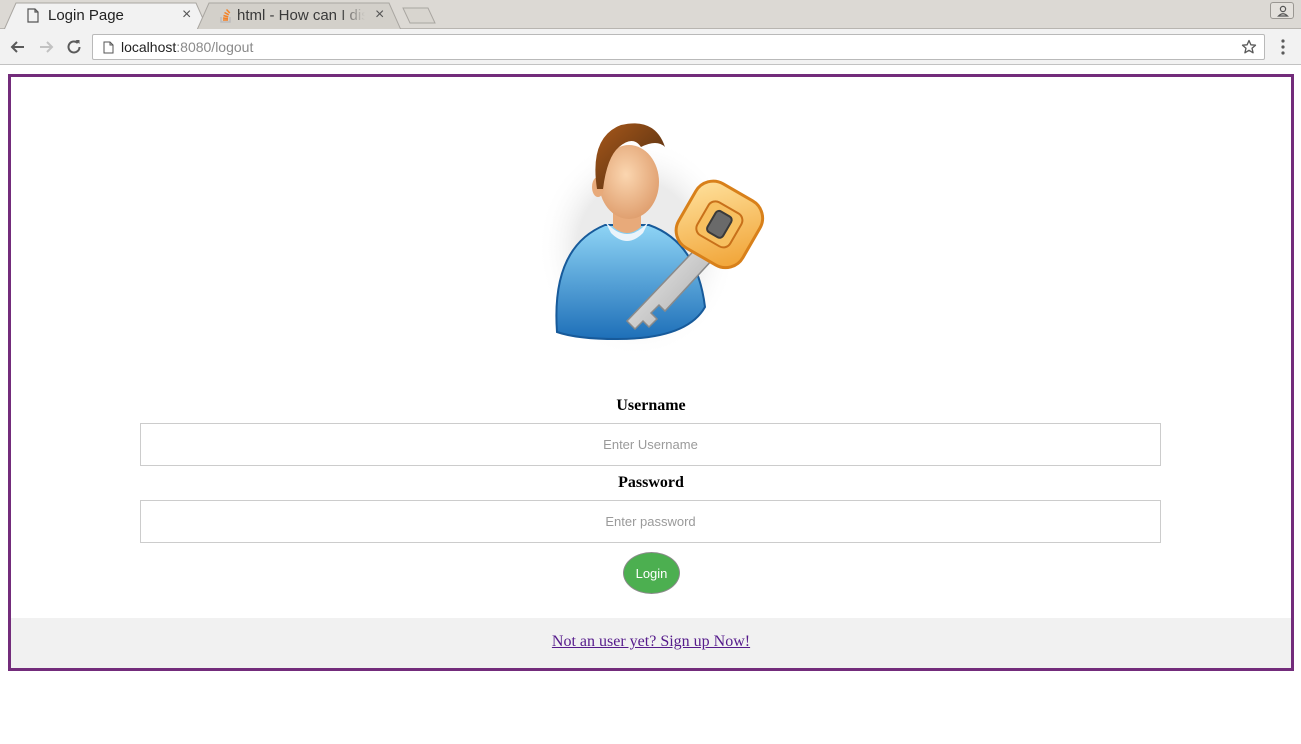 This screenshot has width=1301, height=744. I want to click on username-input, so click(650, 444).